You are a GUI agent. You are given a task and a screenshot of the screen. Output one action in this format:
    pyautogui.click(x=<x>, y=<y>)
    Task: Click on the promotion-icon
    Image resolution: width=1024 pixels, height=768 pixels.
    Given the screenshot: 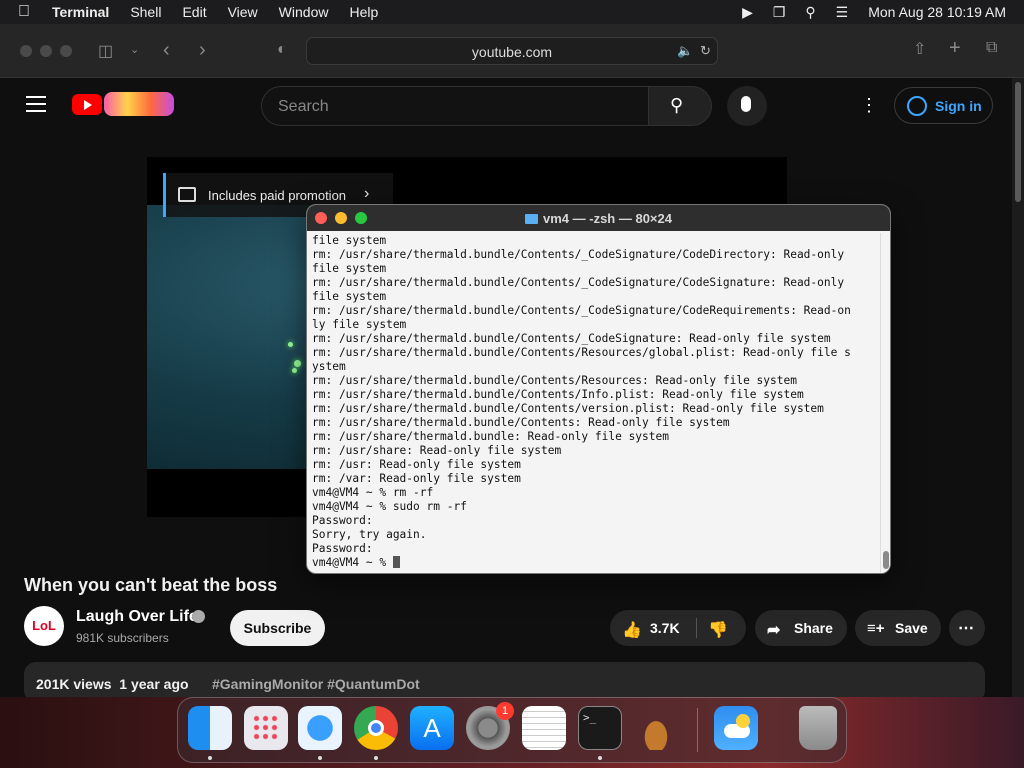 What is the action you would take?
    pyautogui.click(x=187, y=194)
    